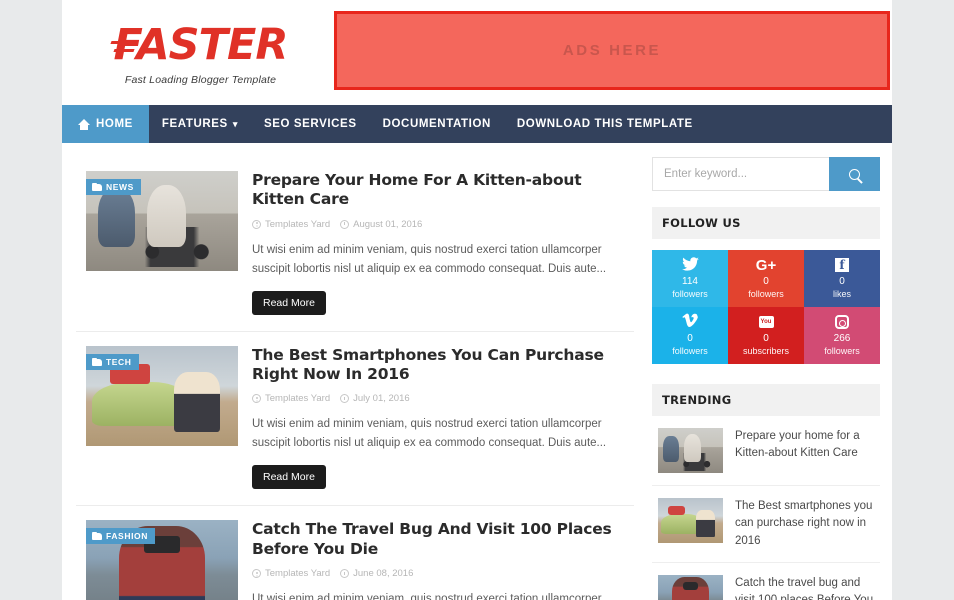  I want to click on post-thumbnail: NEWS, so click(162, 221).